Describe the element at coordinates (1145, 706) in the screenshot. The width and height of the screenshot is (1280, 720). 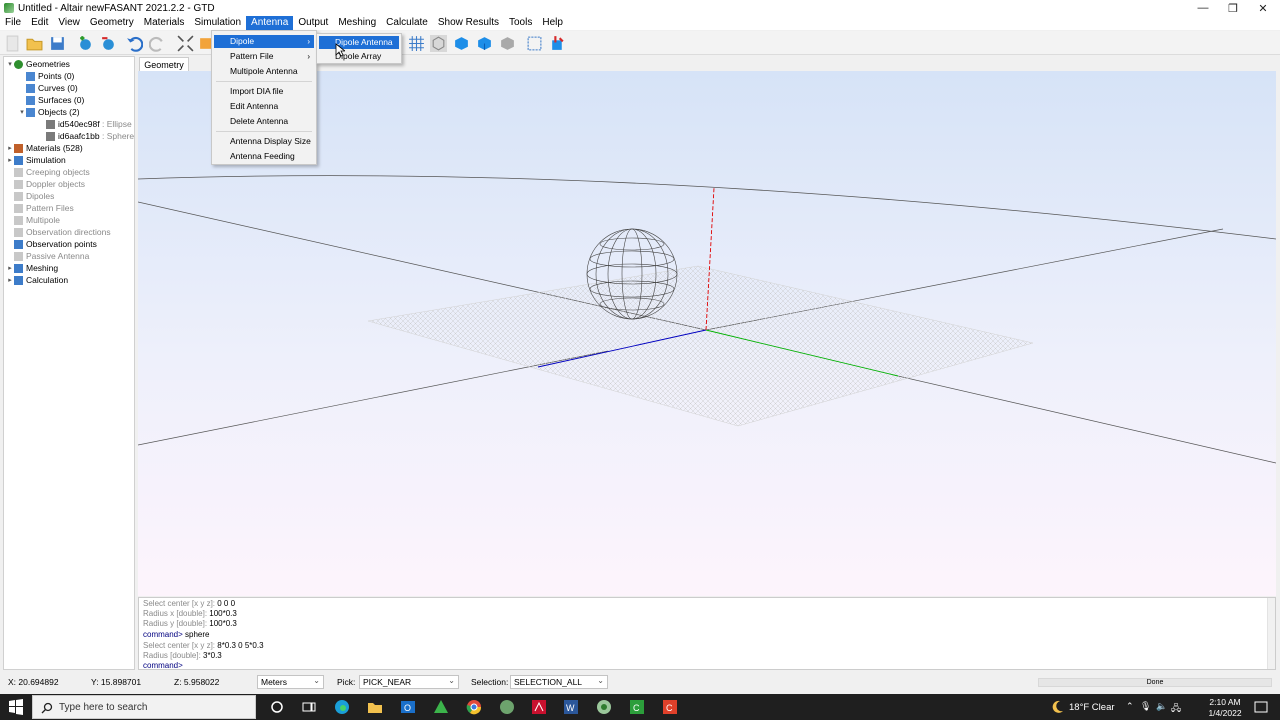
I see `microphone-icon: 🎙` at that location.